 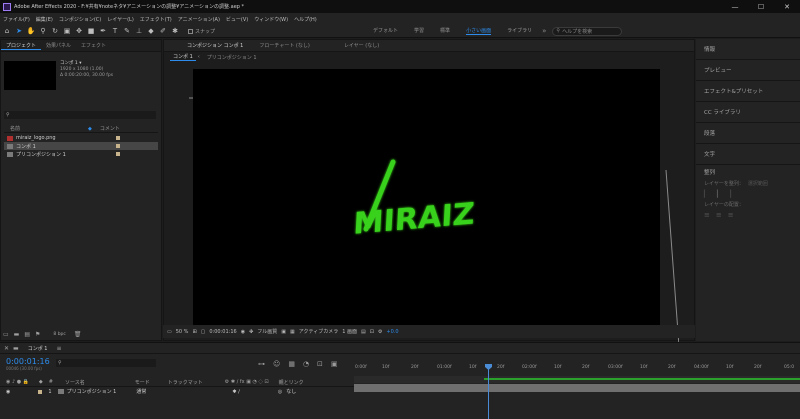 I want to click on roto-brush-tool-icon: ✐, so click(x=163, y=31).